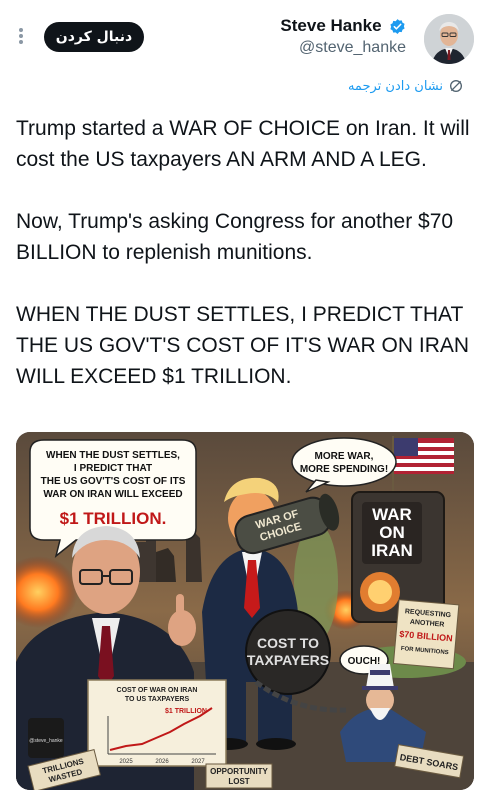 This screenshot has height=800, width=488. Describe the element at coordinates (186, 711) in the screenshot. I see `chart-sign-peak: $1 TRILLION` at that location.